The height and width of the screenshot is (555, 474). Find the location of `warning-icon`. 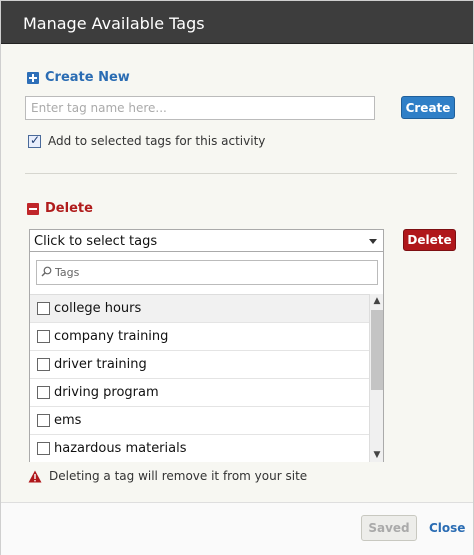

warning-icon is located at coordinates (35, 476).